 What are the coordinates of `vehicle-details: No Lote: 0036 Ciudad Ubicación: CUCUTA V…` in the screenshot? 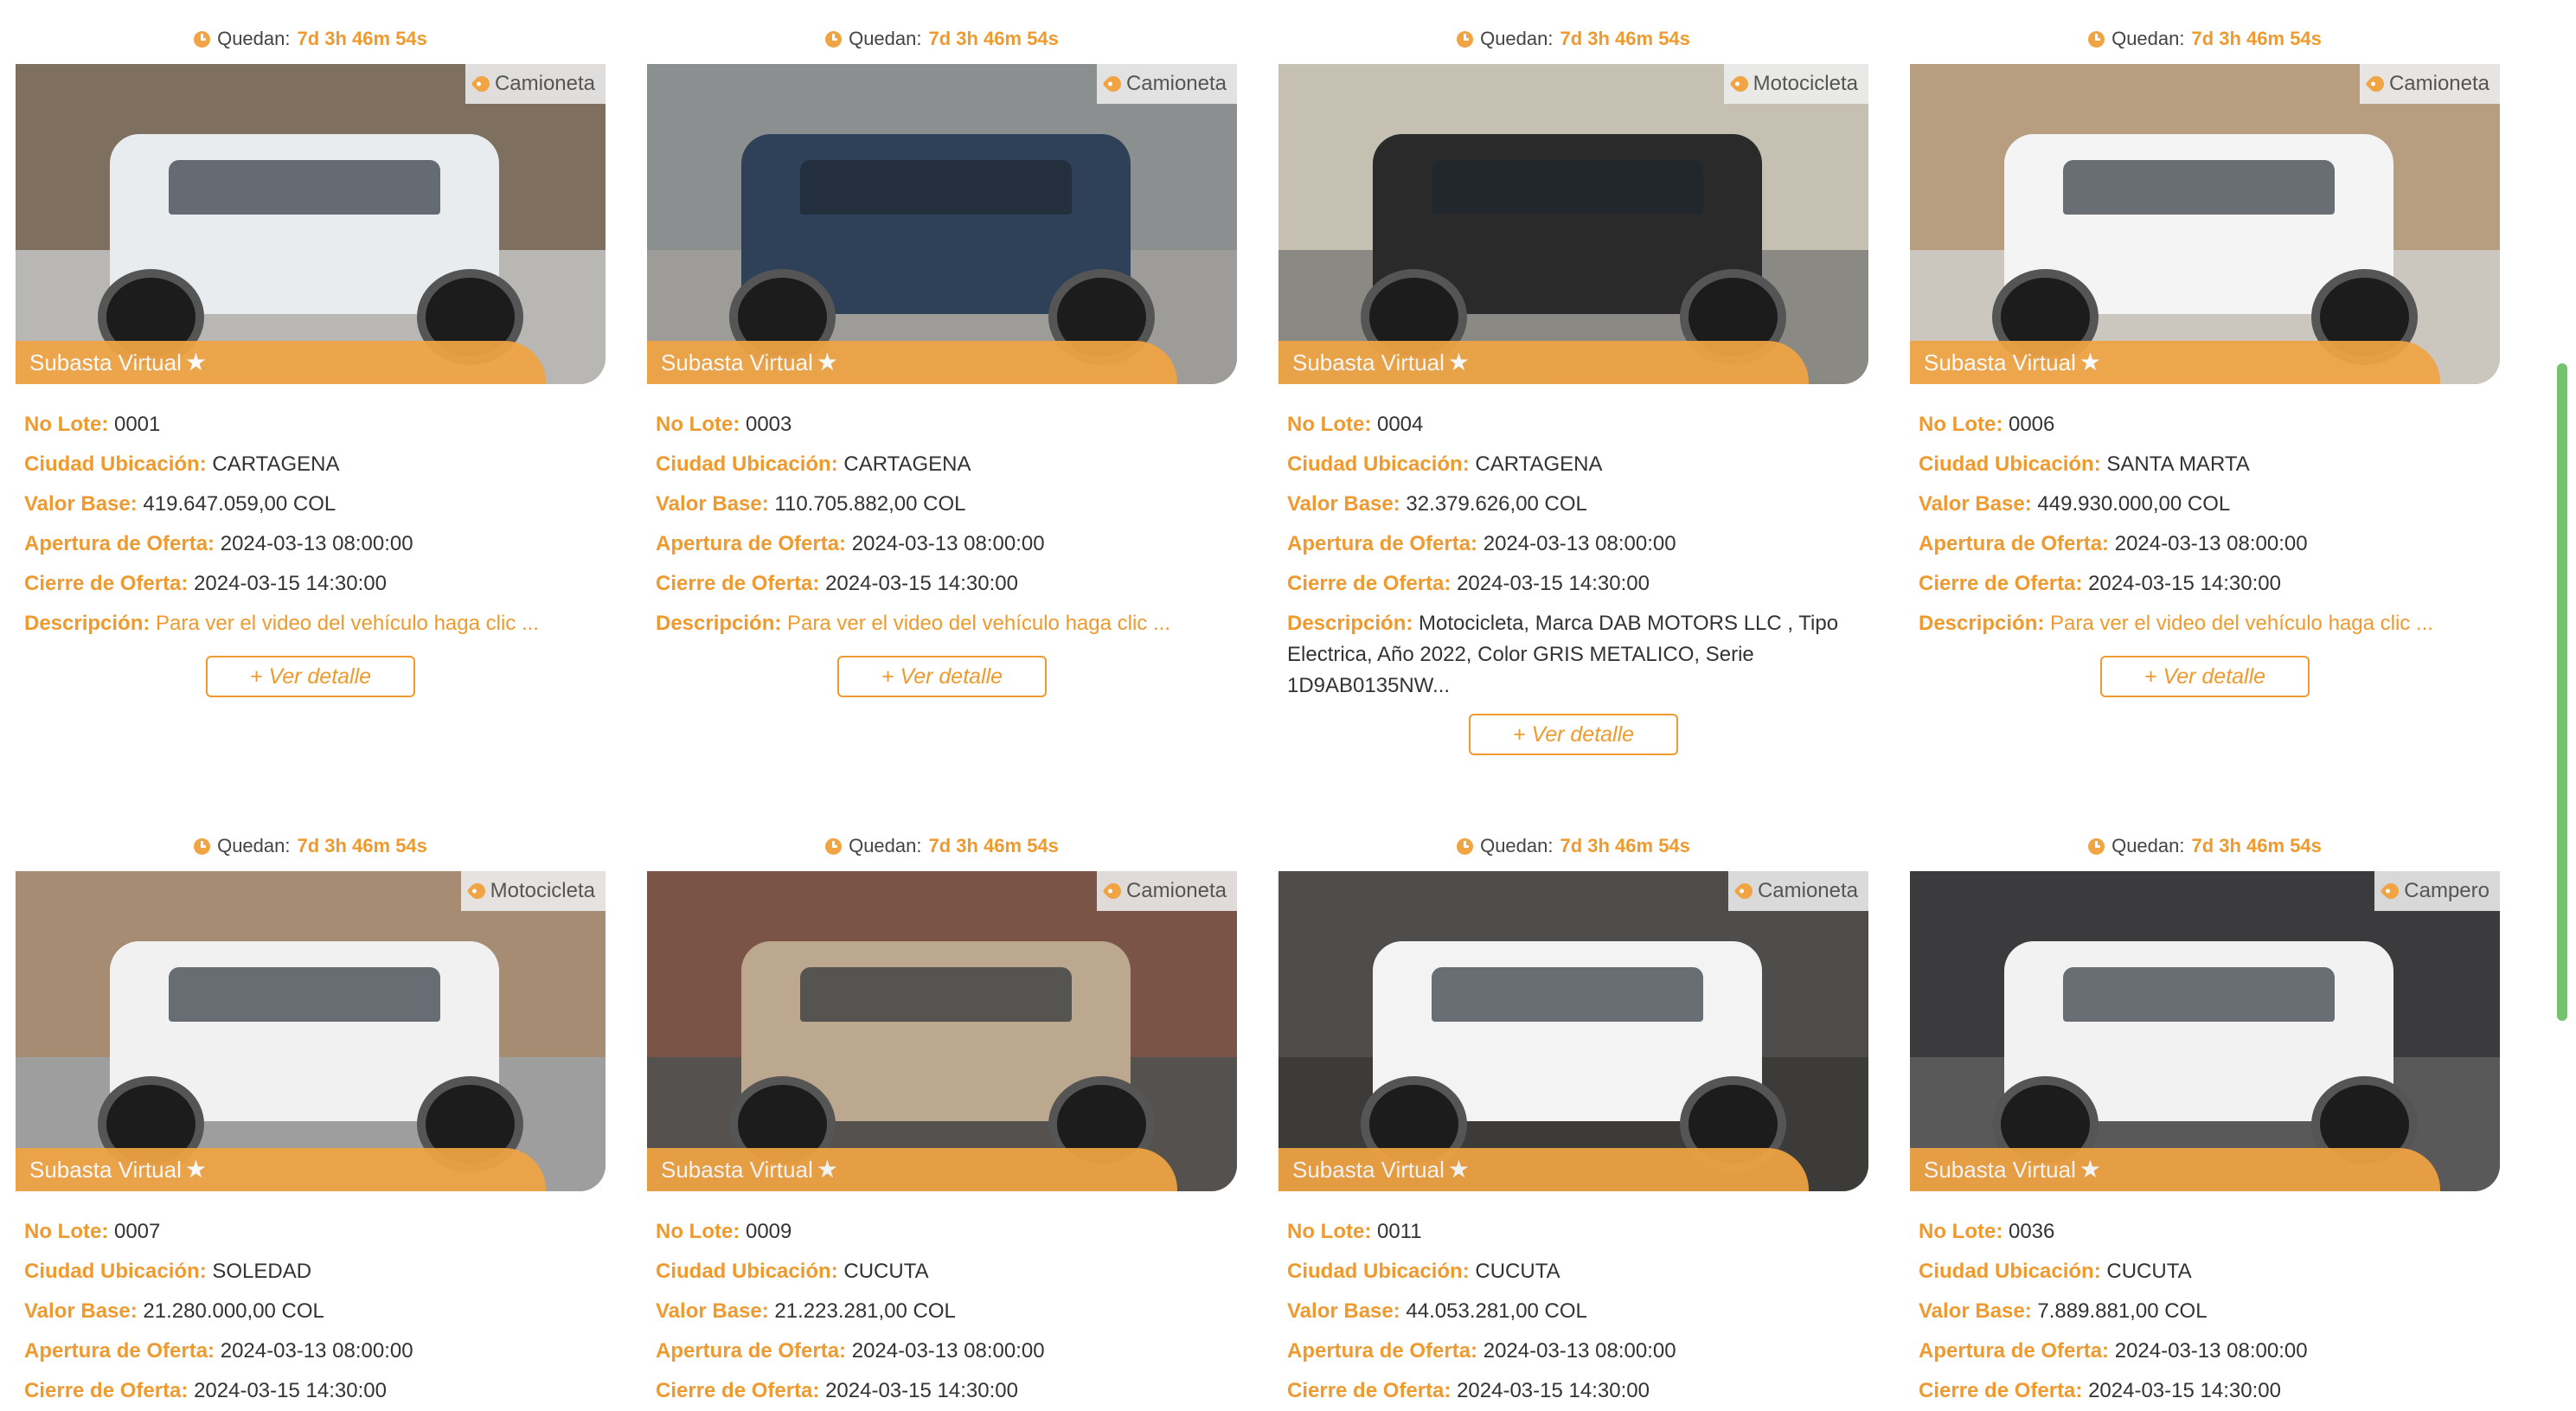 It's located at (2205, 1301).